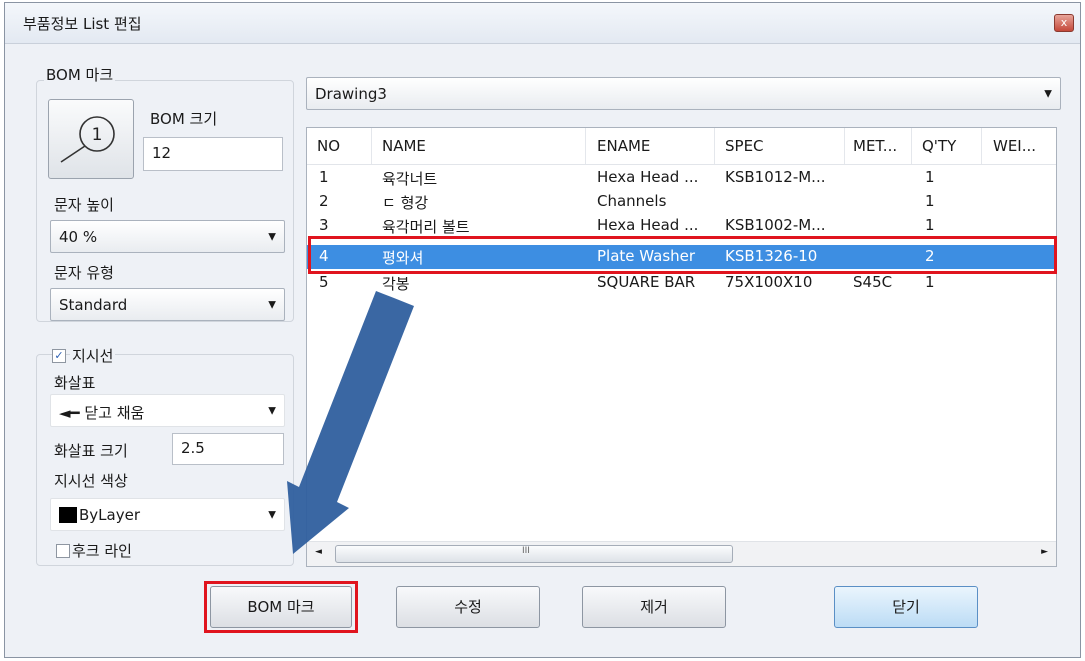  What do you see at coordinates (468, 607) in the screenshot?
I see `edit-button: 수정` at bounding box center [468, 607].